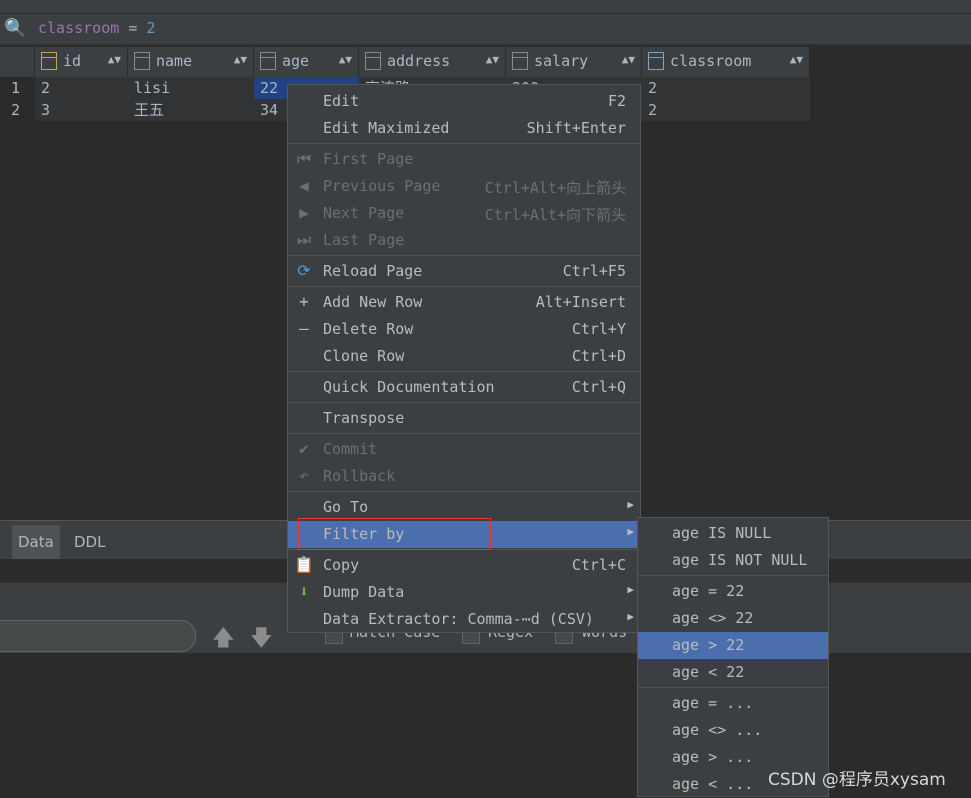 The height and width of the screenshot is (798, 971). Describe the element at coordinates (15, 28) in the screenshot. I see `search-icon: 🔍` at that location.